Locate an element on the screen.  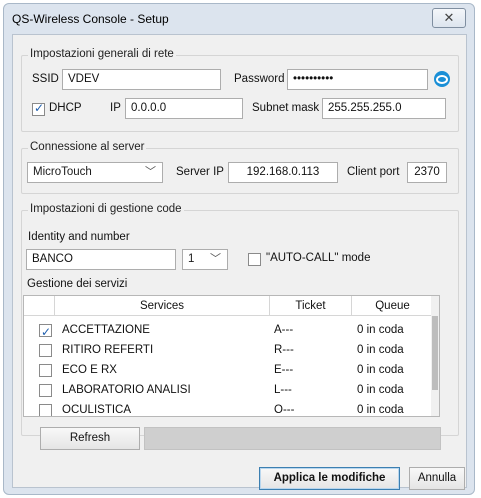
subnet-input: 255.255.255.0 is located at coordinates (384, 108).